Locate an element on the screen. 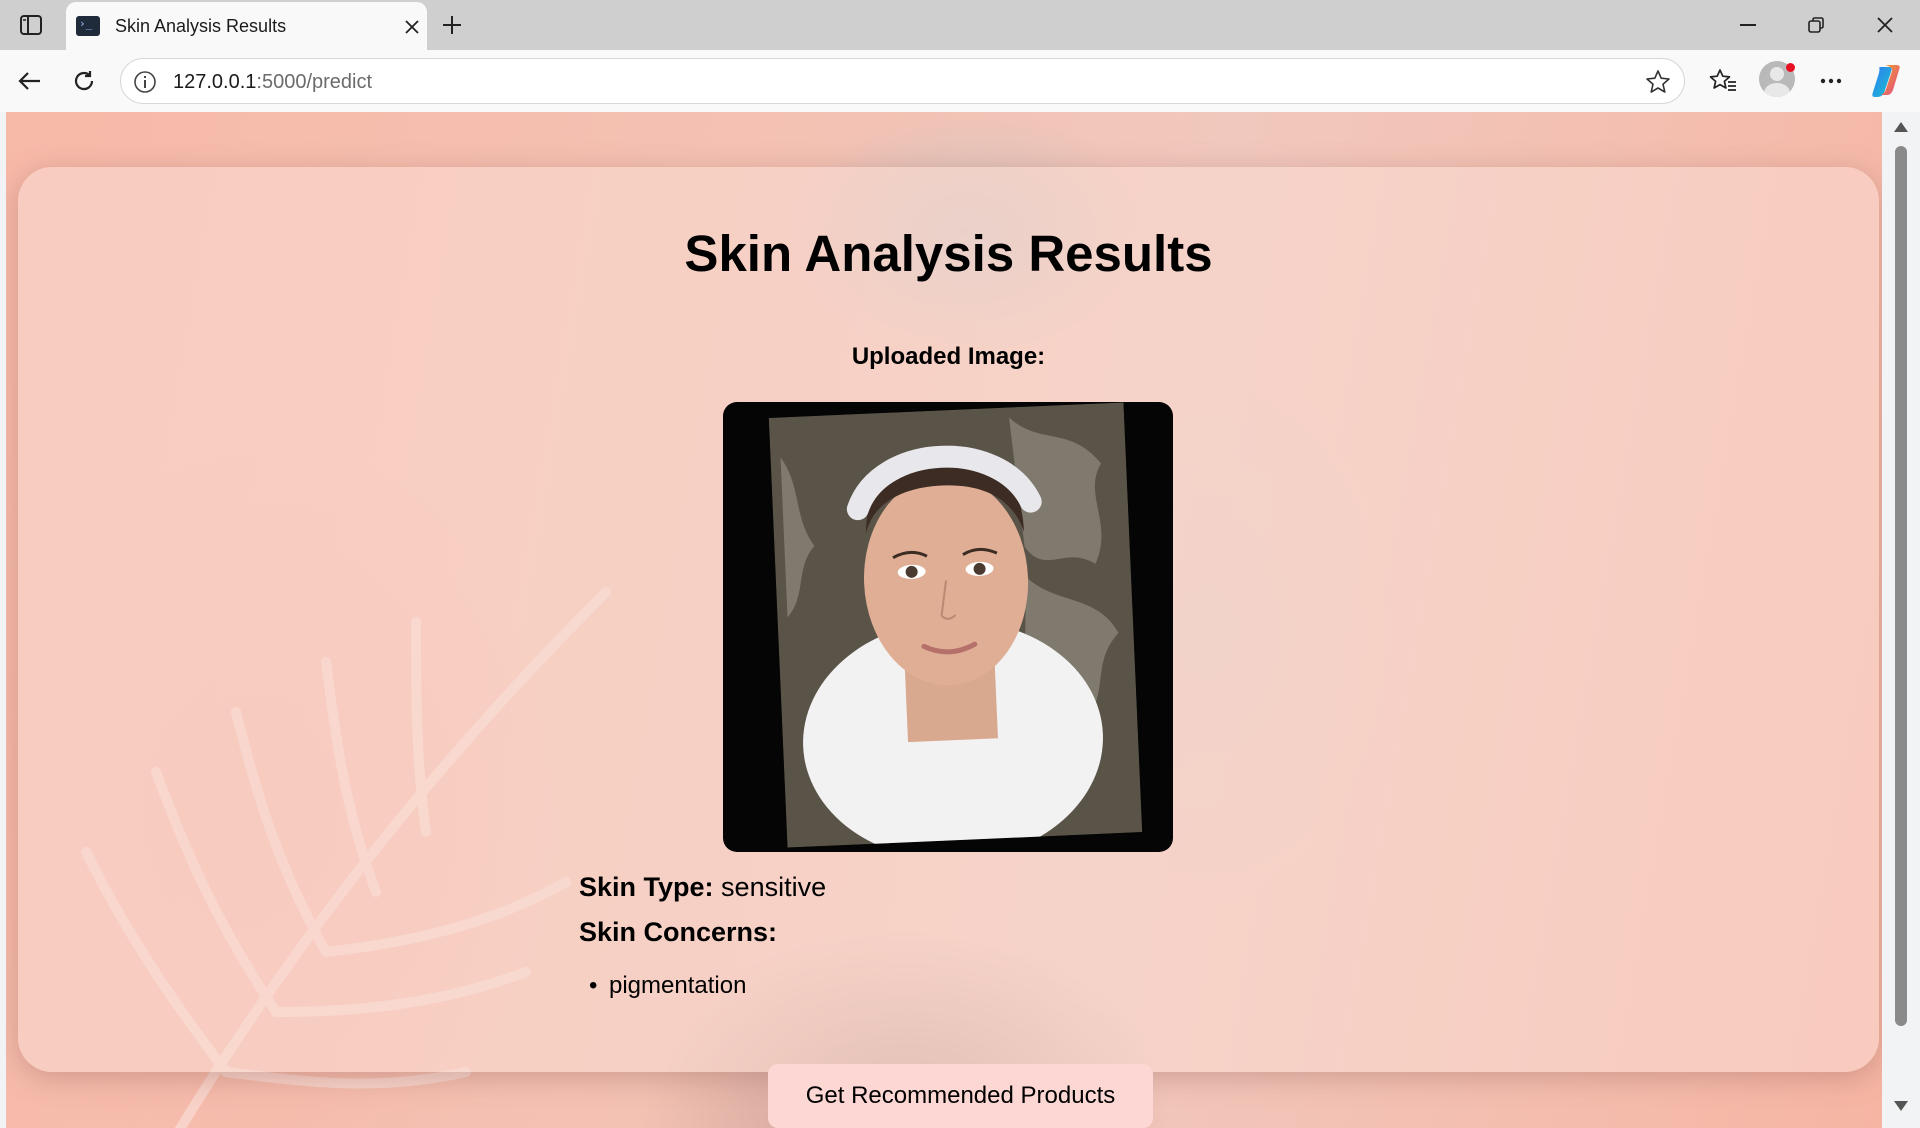 This screenshot has width=1920, height=1128. uploaded-face-image is located at coordinates (948, 627).